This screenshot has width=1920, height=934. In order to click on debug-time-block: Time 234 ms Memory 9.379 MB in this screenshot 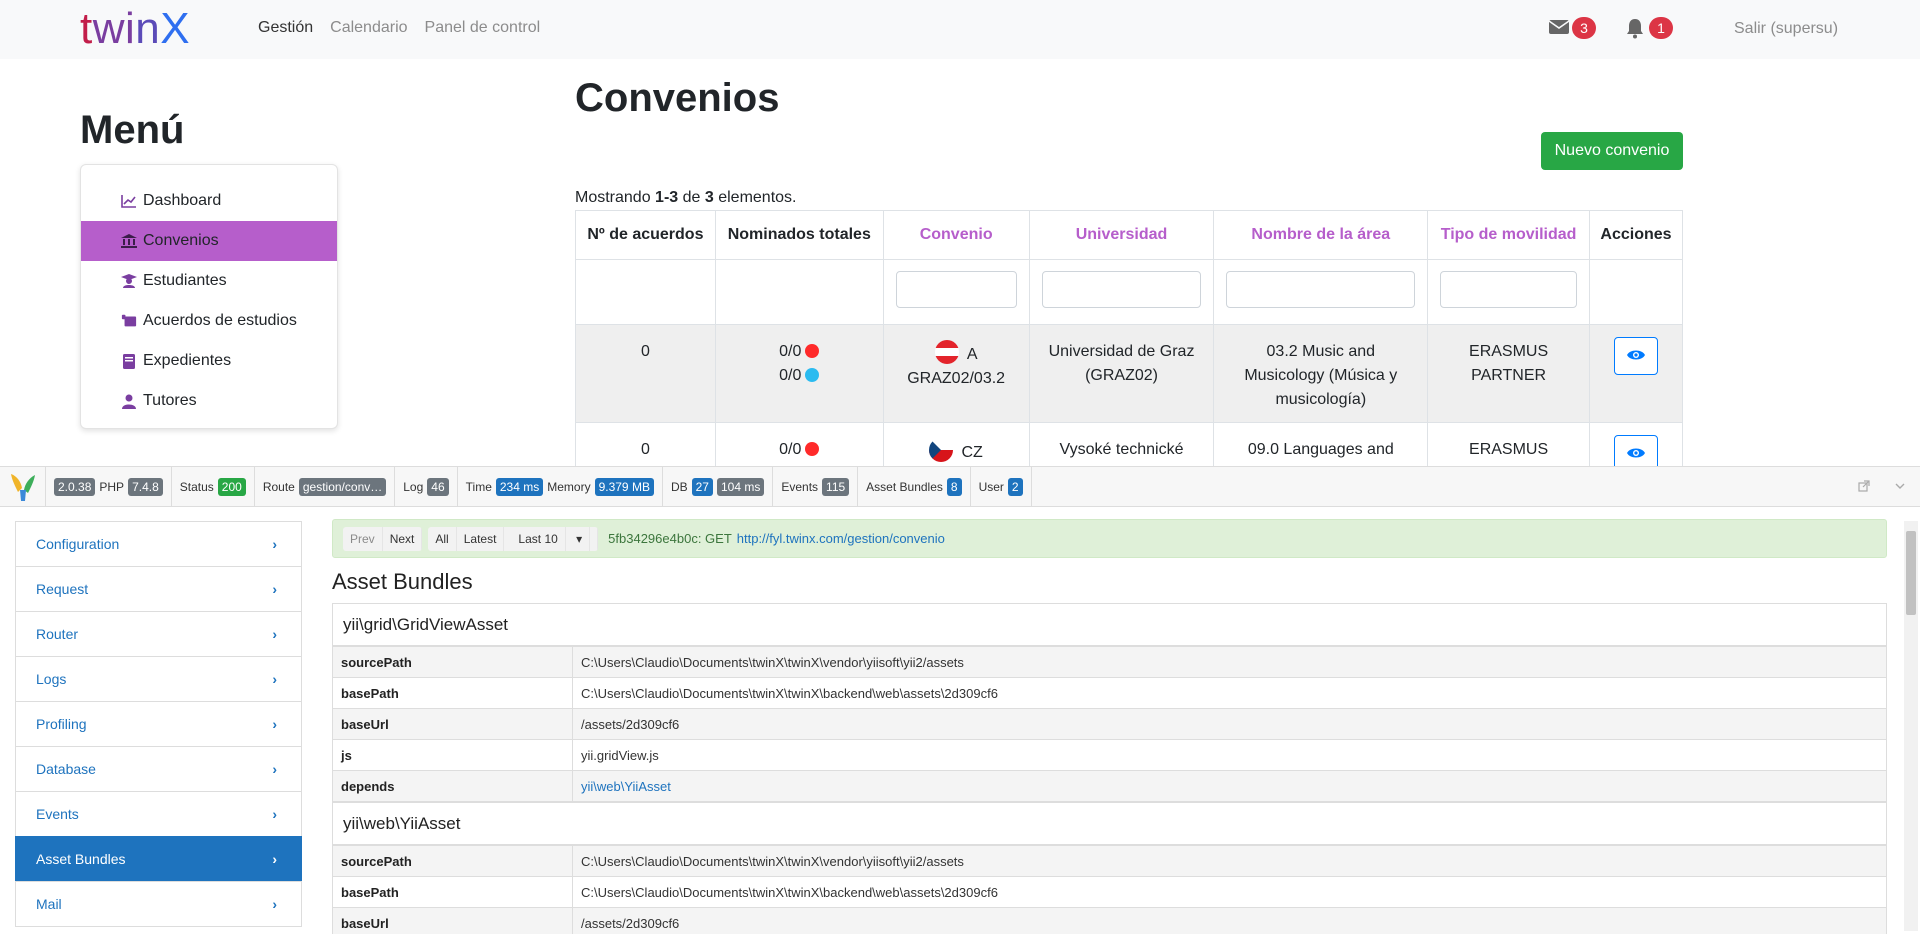, I will do `click(560, 486)`.